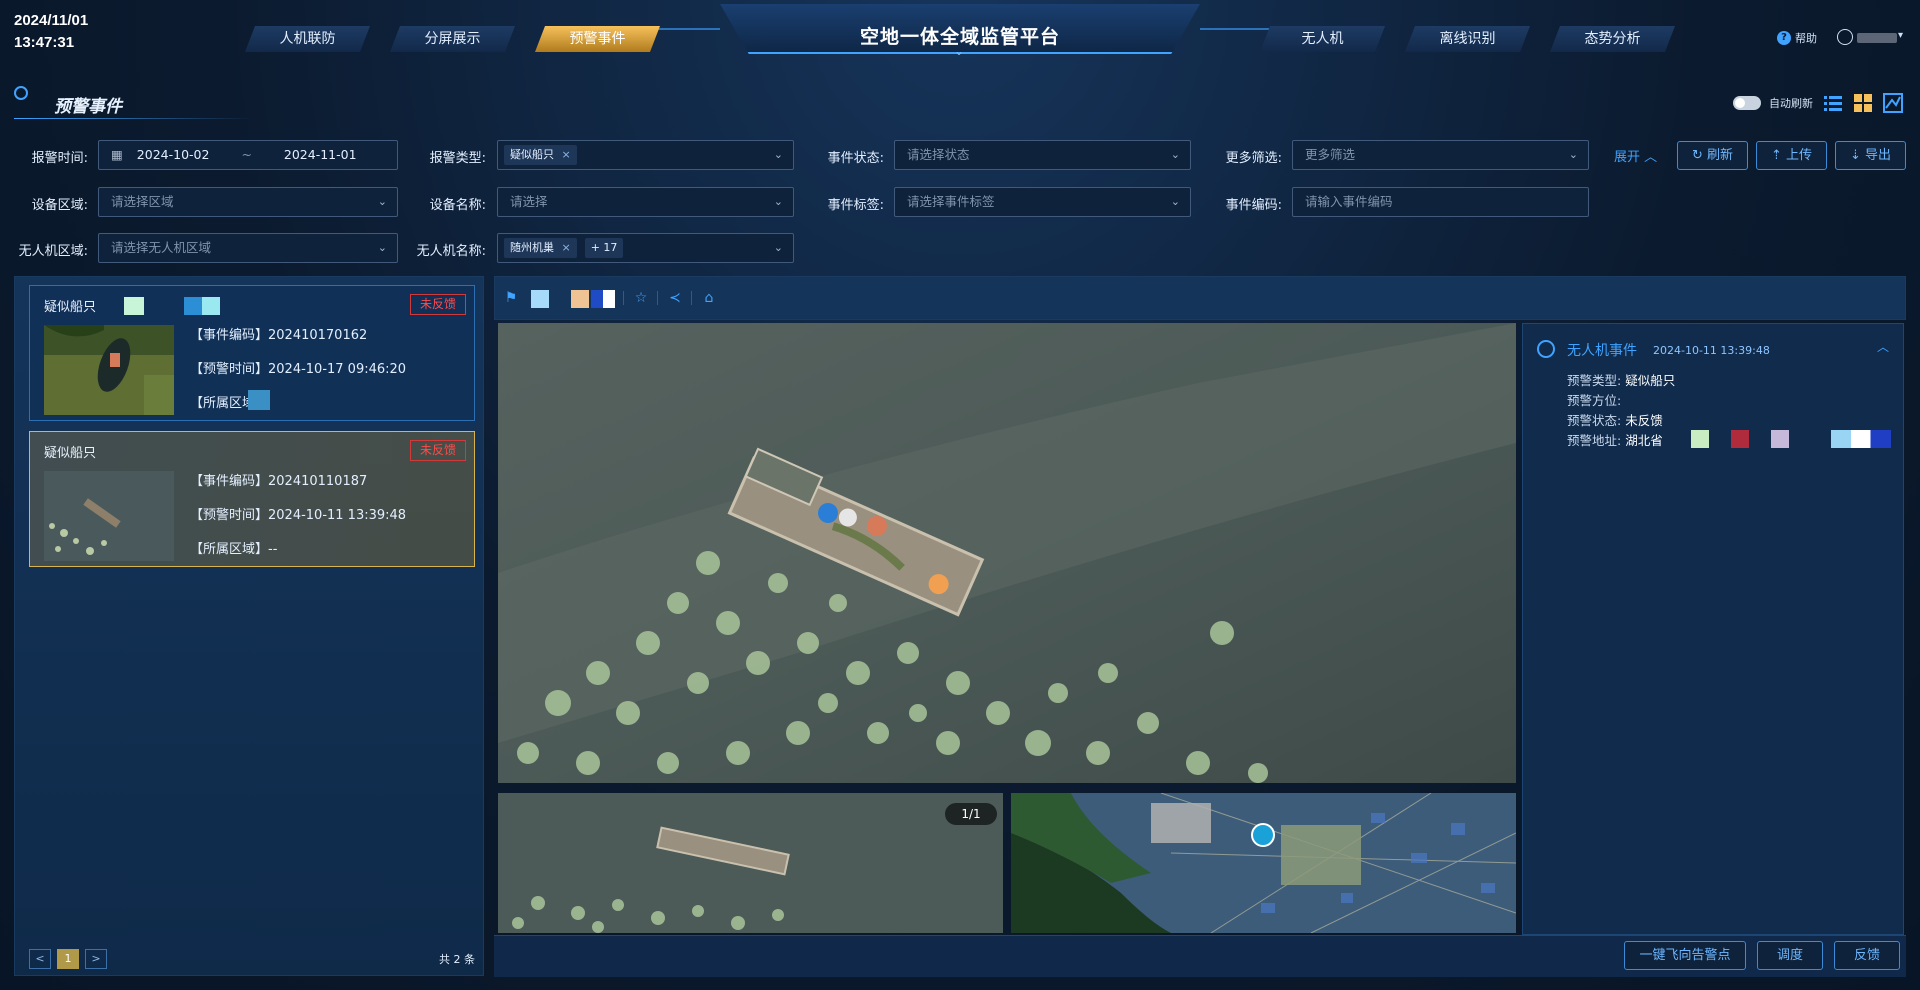  I want to click on device-name-placeholder: 请选择, so click(529, 201).